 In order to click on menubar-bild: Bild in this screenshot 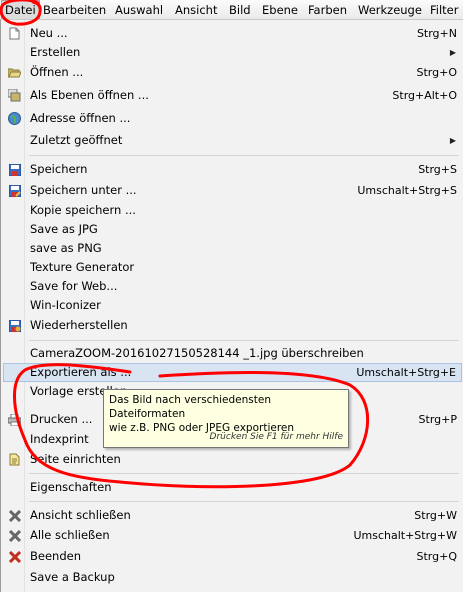, I will do `click(240, 9)`.